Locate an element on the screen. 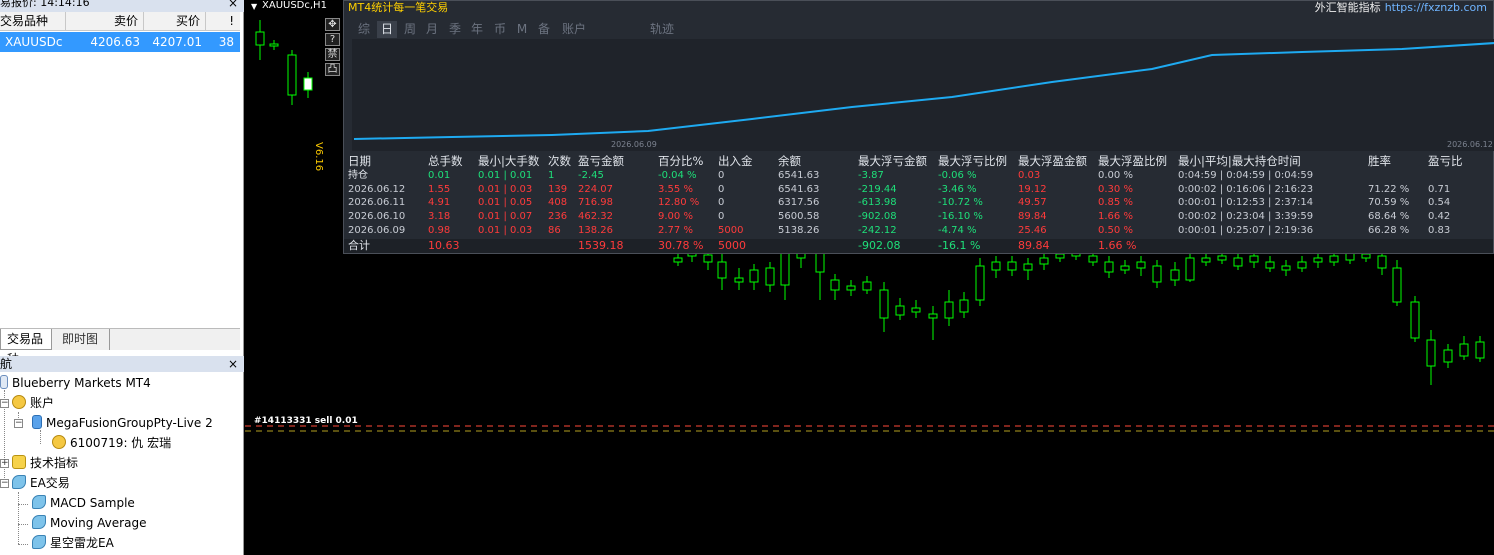 The image size is (1494, 555). table-cell: 66.28 % is located at coordinates (1389, 230).